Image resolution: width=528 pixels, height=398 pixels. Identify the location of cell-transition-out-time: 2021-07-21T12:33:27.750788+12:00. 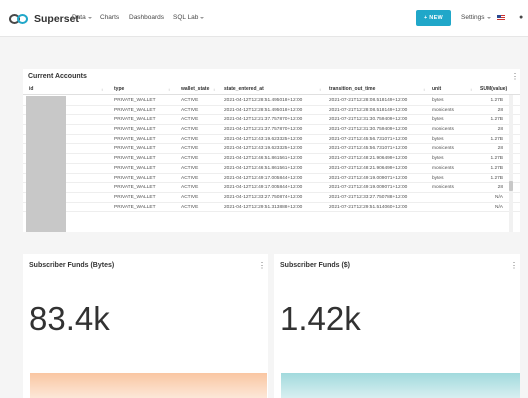
(368, 197).